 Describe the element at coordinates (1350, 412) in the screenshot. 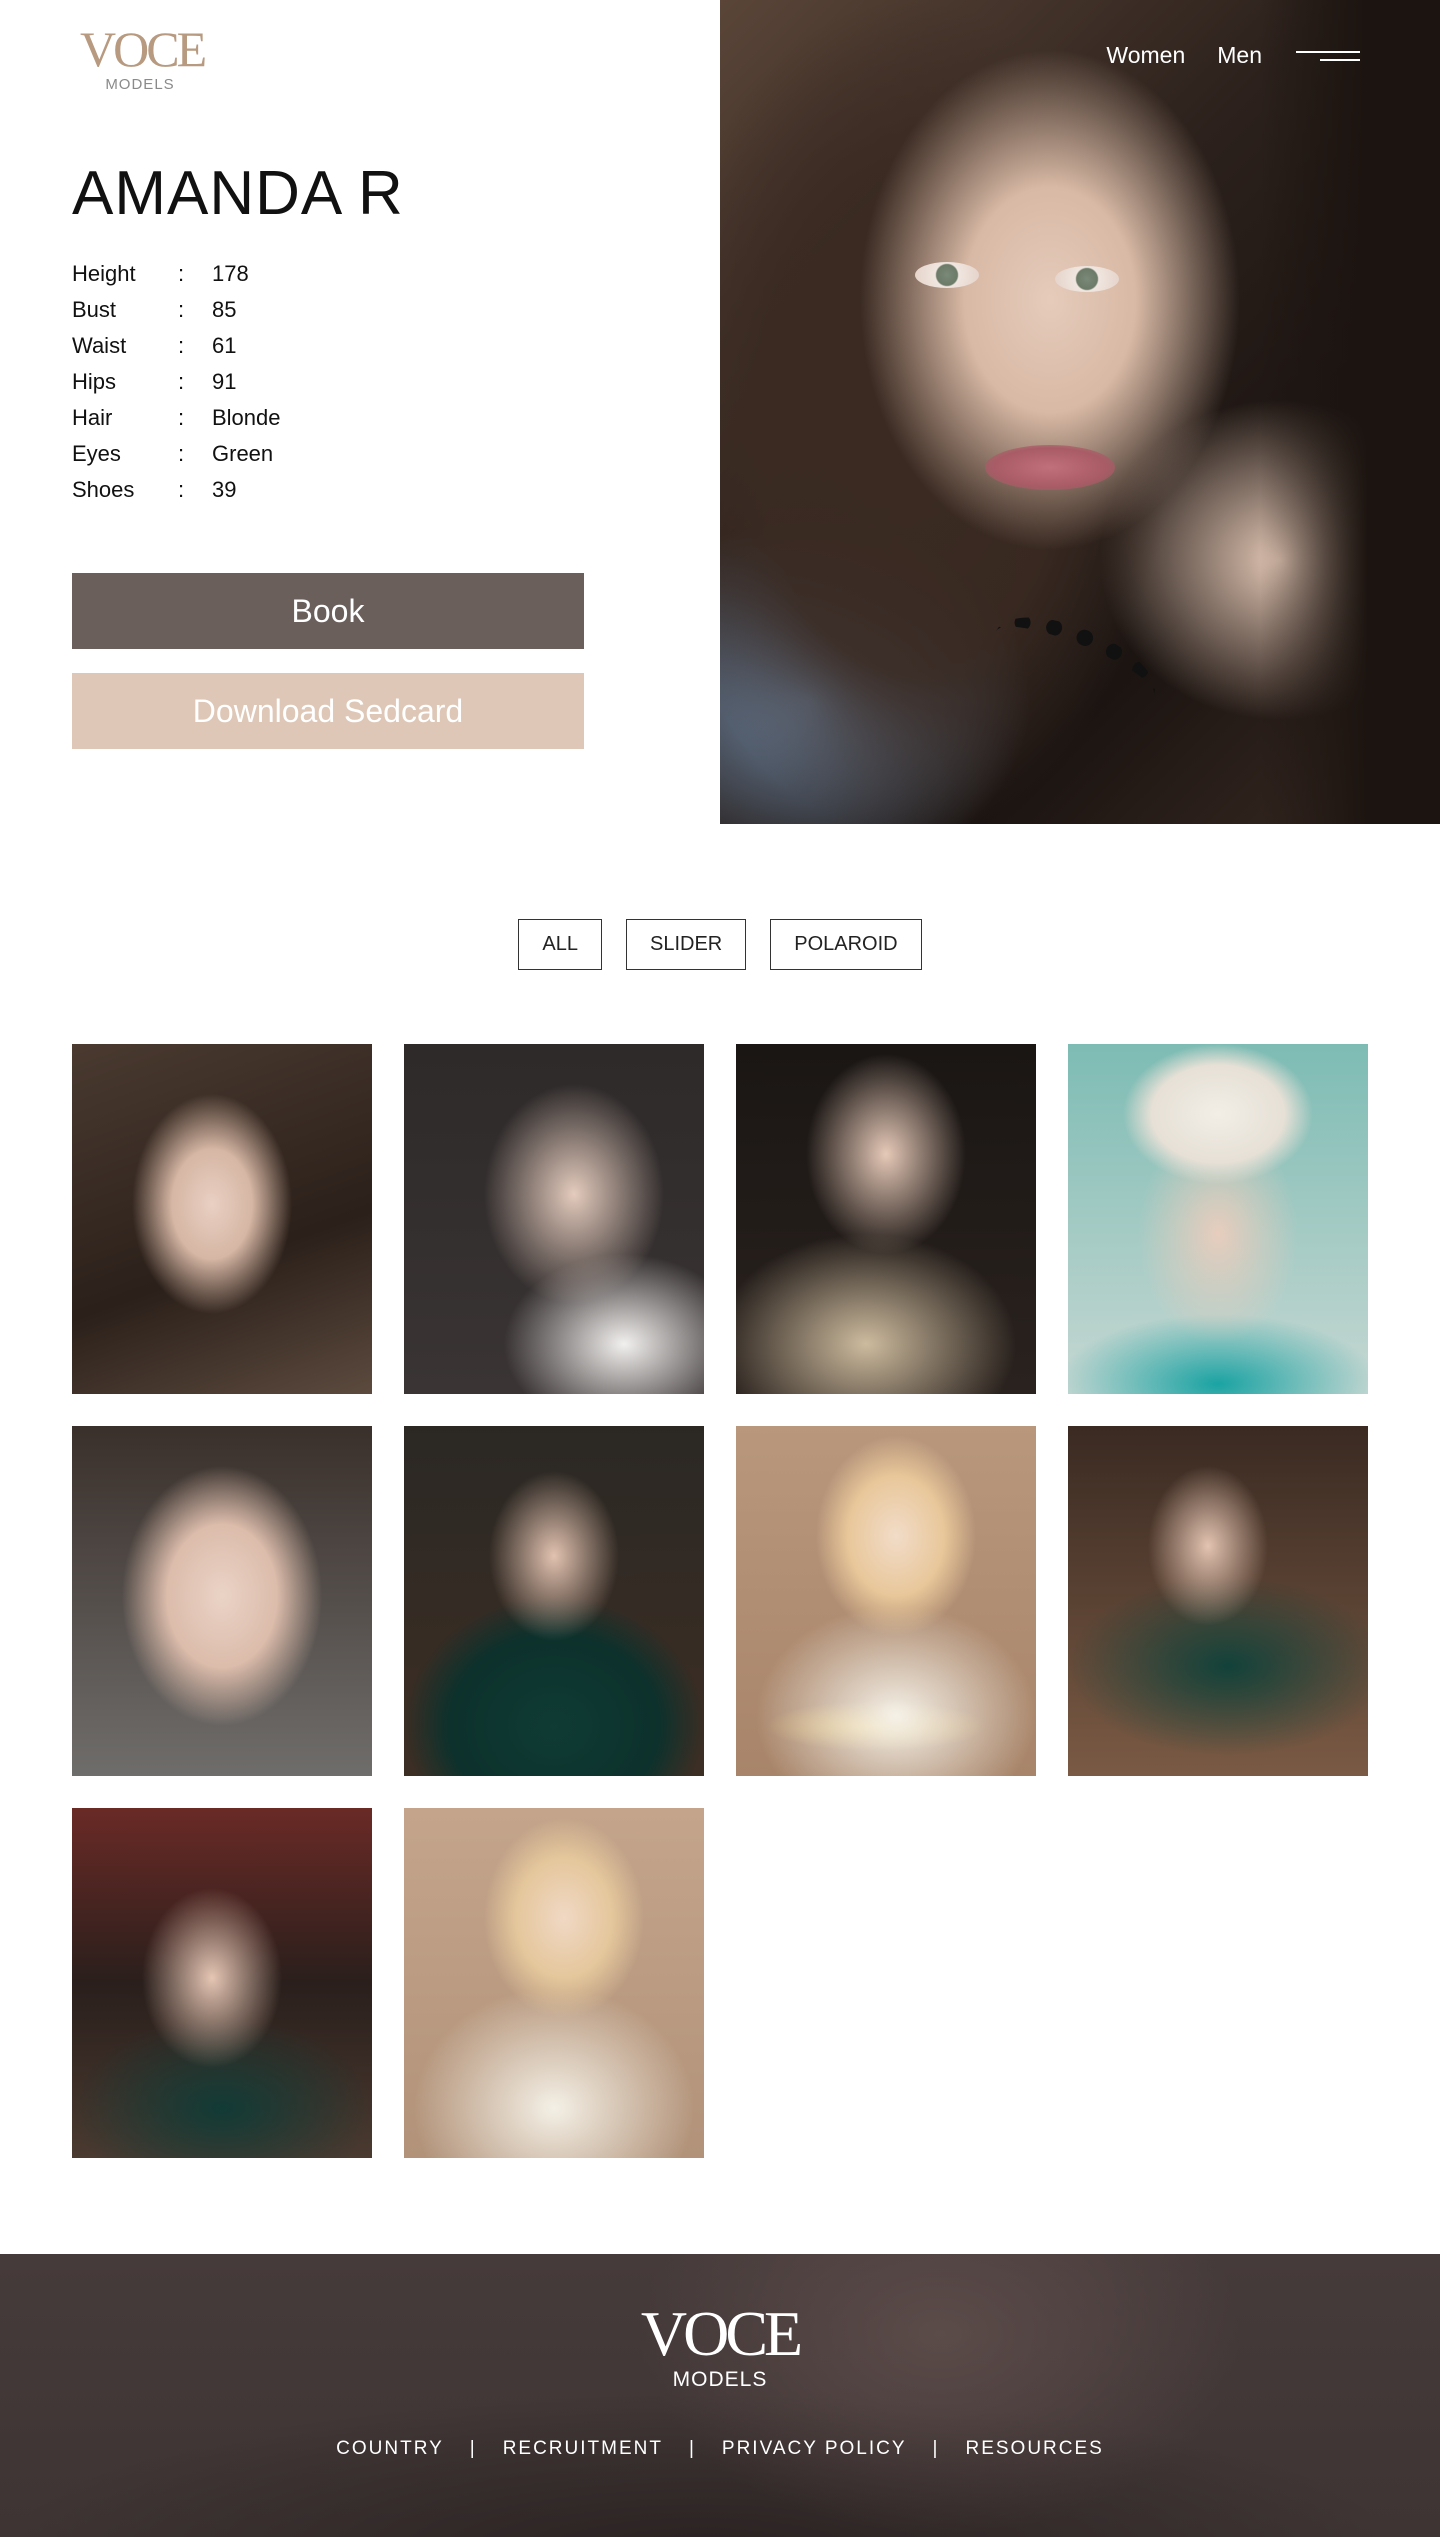

I see `photo-shade` at that location.